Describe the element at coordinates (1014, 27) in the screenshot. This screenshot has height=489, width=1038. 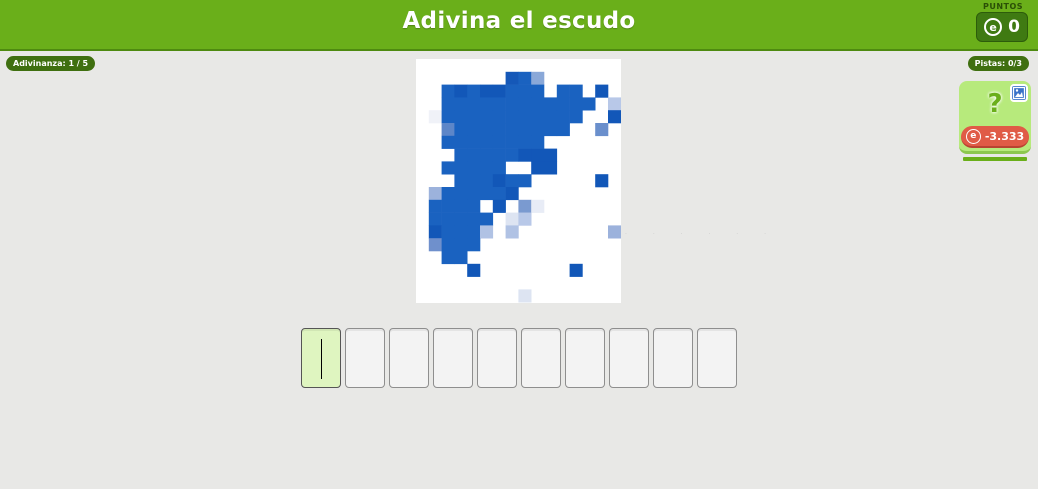
I see `score-value: 0` at that location.